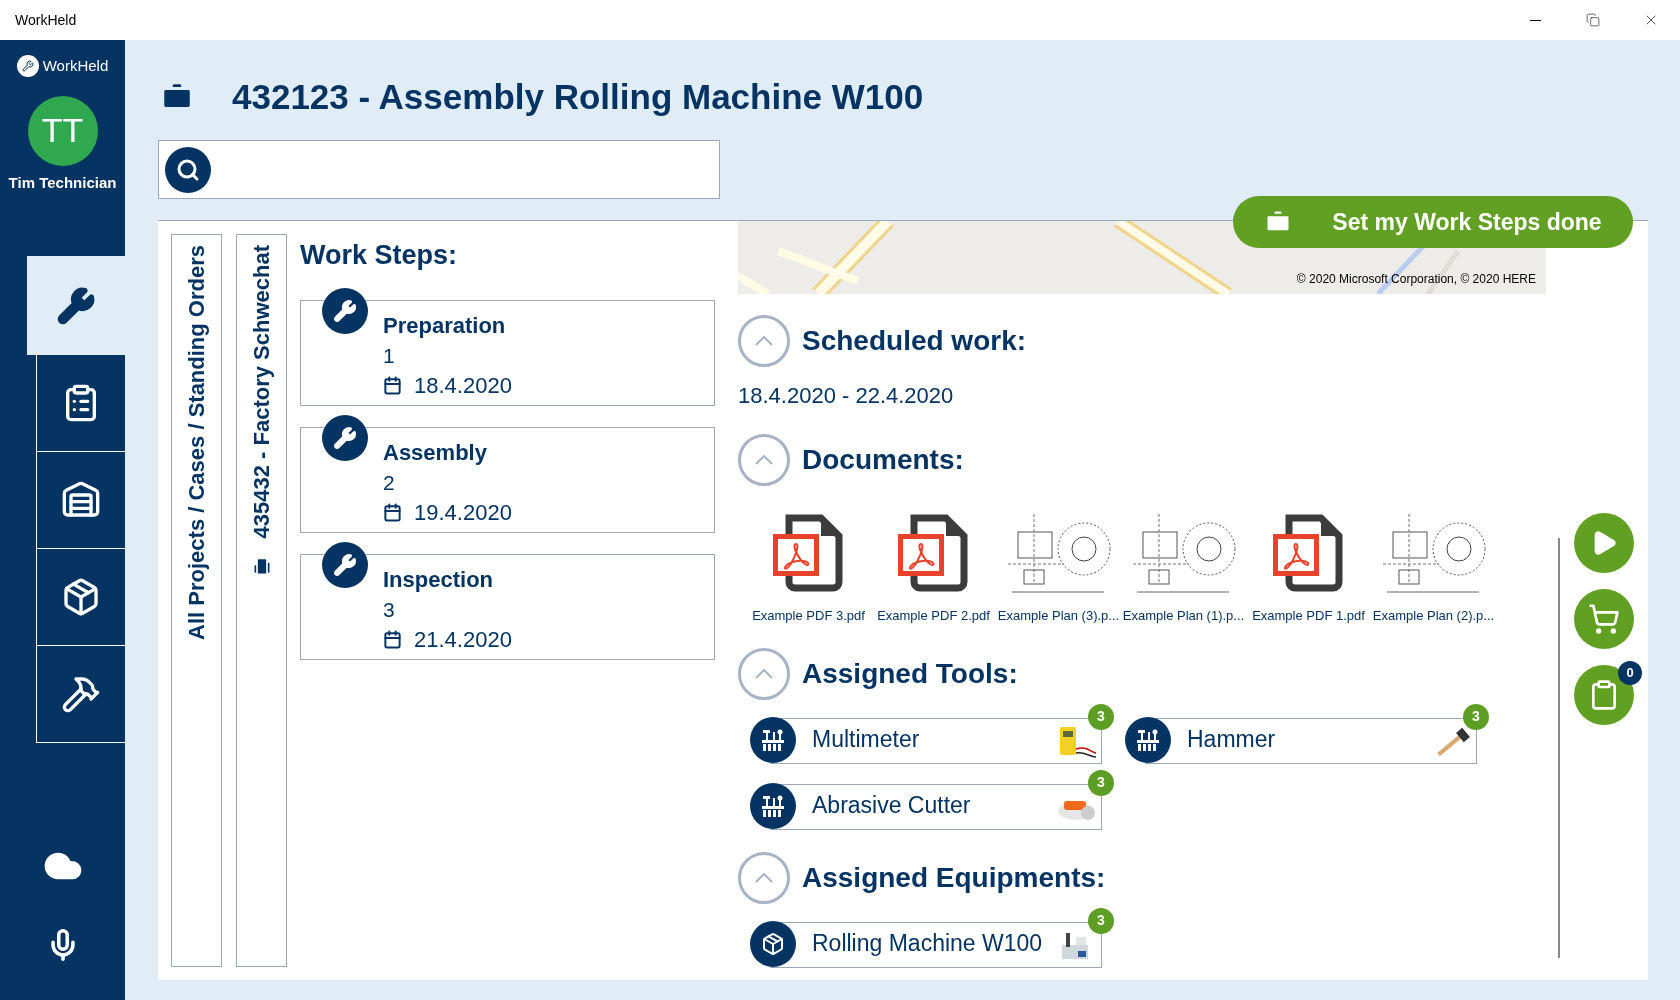 The height and width of the screenshot is (1000, 1680). What do you see at coordinates (954, 877) in the screenshot?
I see `section-heading: Assigned Equipments:` at bounding box center [954, 877].